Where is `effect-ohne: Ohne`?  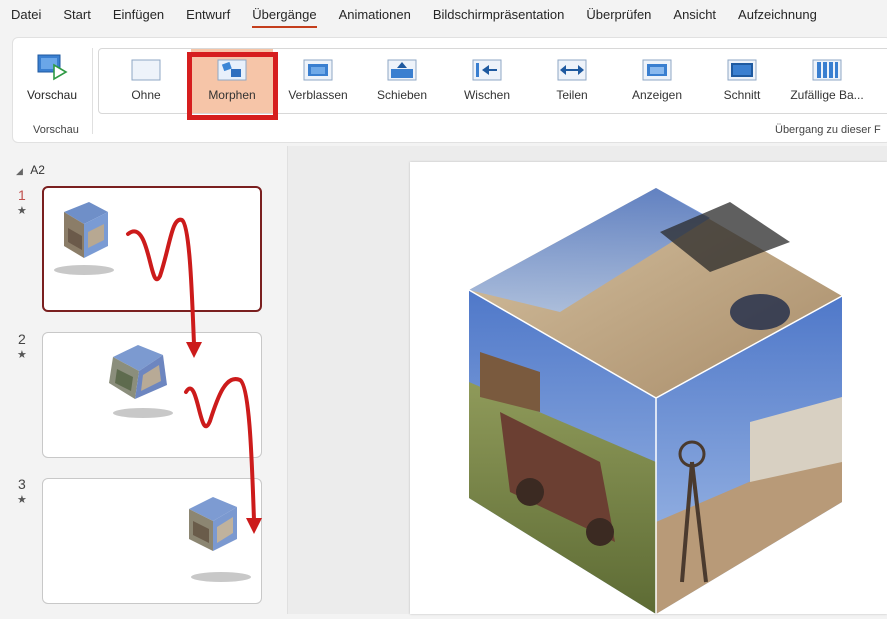
effect-ohne: Ohne is located at coordinates (146, 81).